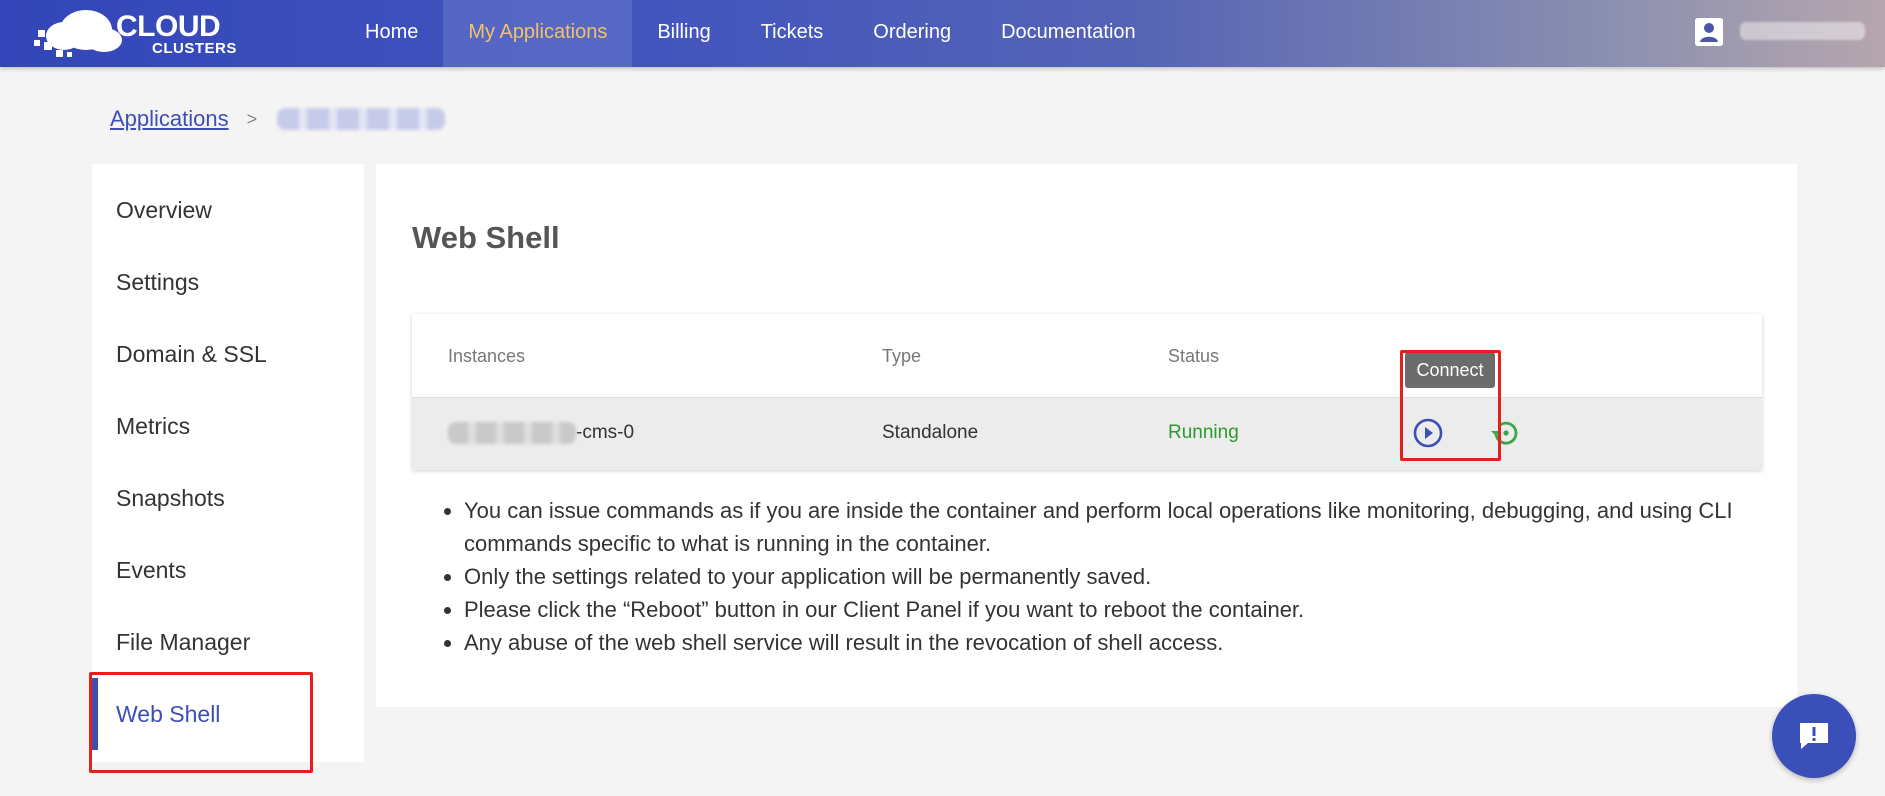 Image resolution: width=1885 pixels, height=796 pixels. Describe the element at coordinates (361, 119) in the screenshot. I see `breadcrumb-app-name-redacted` at that location.